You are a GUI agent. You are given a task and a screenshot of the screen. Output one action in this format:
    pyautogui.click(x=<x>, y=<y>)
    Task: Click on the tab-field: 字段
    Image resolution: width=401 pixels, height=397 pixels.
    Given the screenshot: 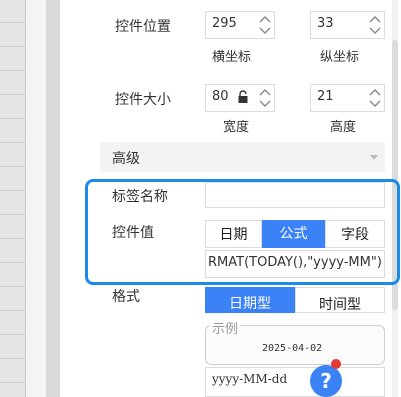 What is the action you would take?
    pyautogui.click(x=355, y=234)
    